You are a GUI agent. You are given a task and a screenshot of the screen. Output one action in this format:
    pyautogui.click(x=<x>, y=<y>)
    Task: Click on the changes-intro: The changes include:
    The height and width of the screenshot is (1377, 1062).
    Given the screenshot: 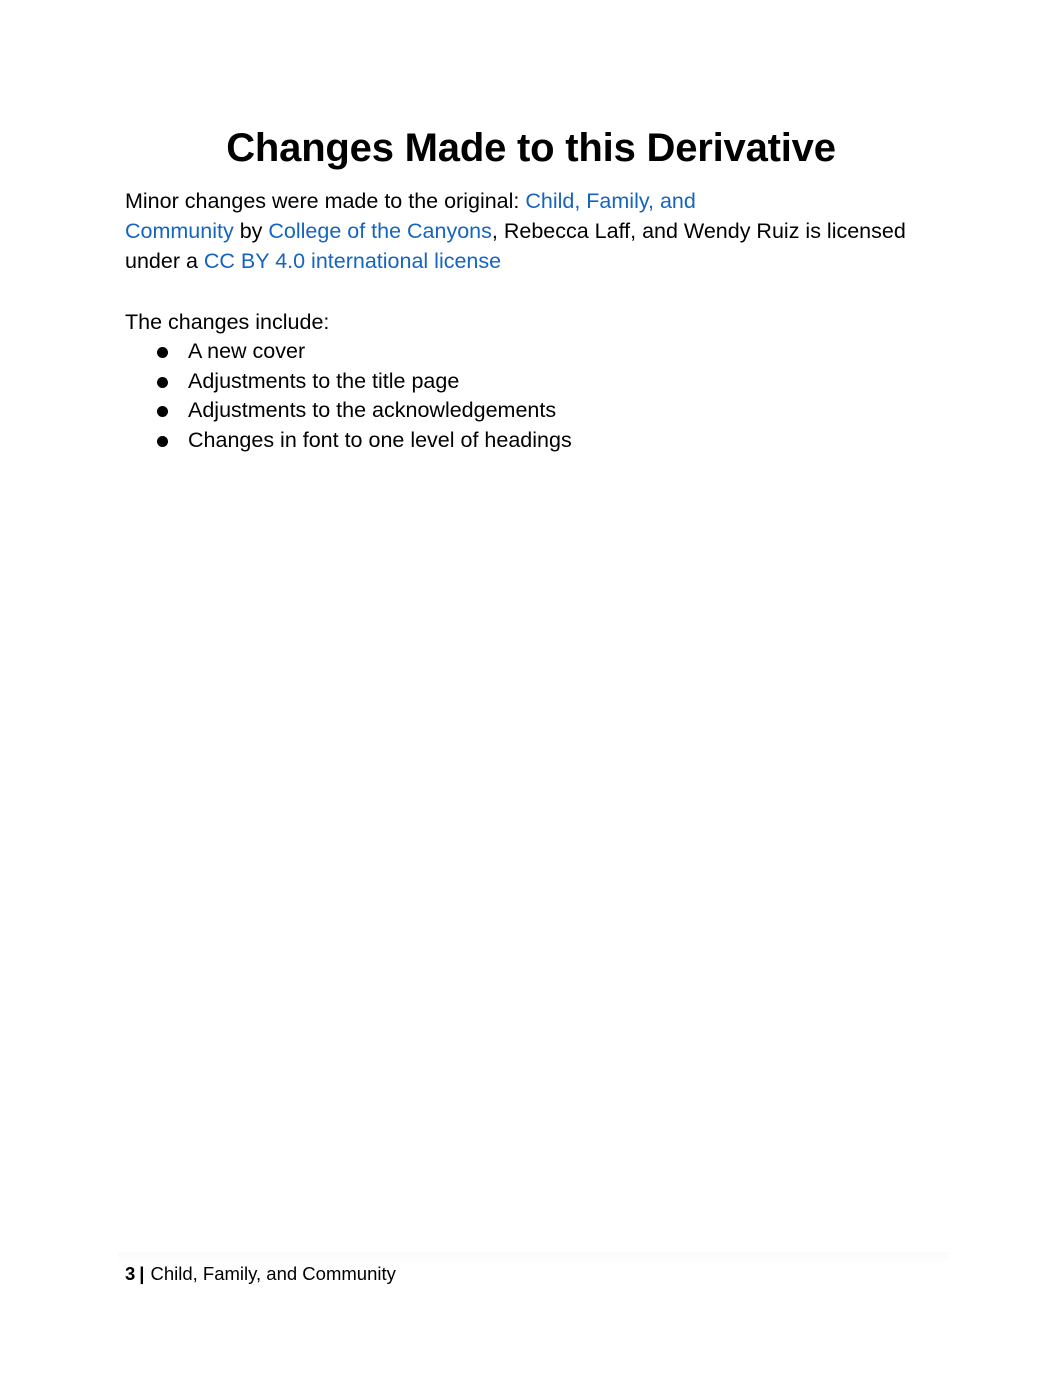 What is the action you would take?
    pyautogui.click(x=227, y=322)
    